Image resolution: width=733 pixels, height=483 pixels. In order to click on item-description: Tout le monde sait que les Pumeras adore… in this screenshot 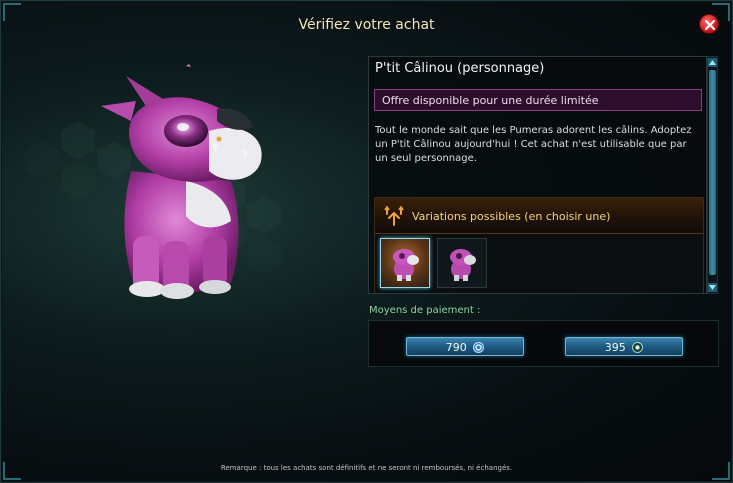, I will do `click(533, 144)`.